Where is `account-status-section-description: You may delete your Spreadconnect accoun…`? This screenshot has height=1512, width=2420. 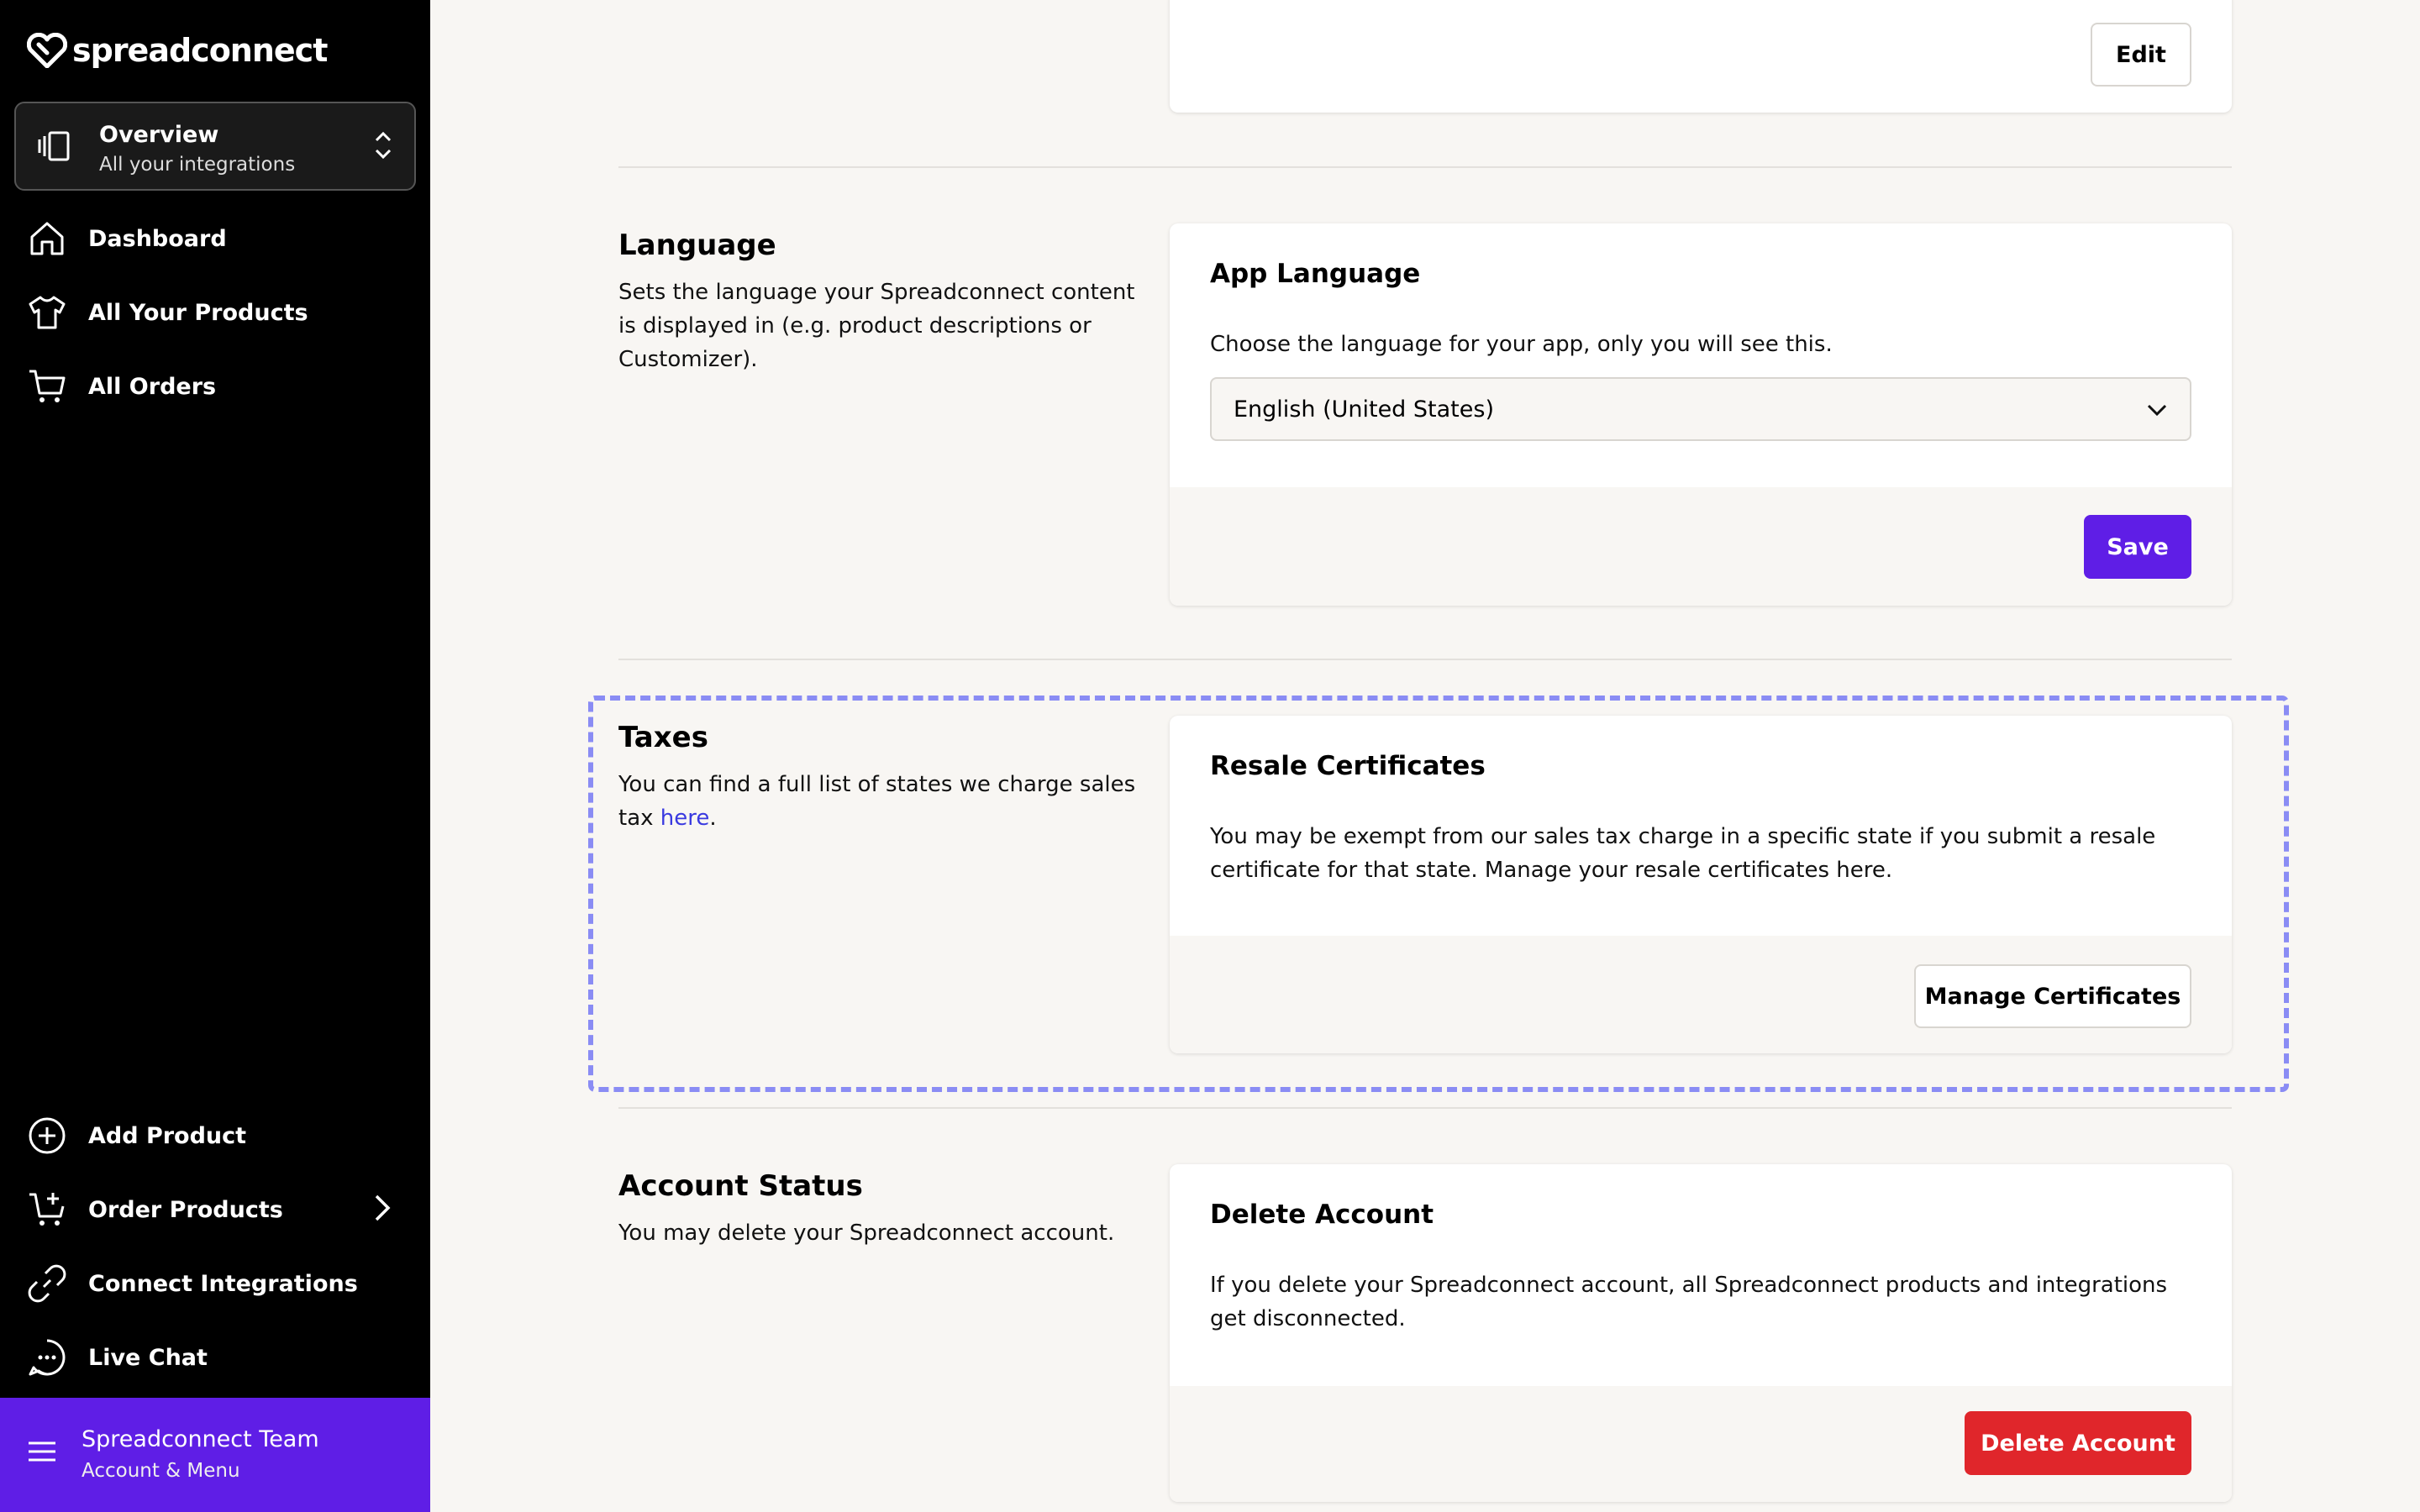 account-status-section-description: You may delete your Spreadconnect accoun… is located at coordinates (867, 1233).